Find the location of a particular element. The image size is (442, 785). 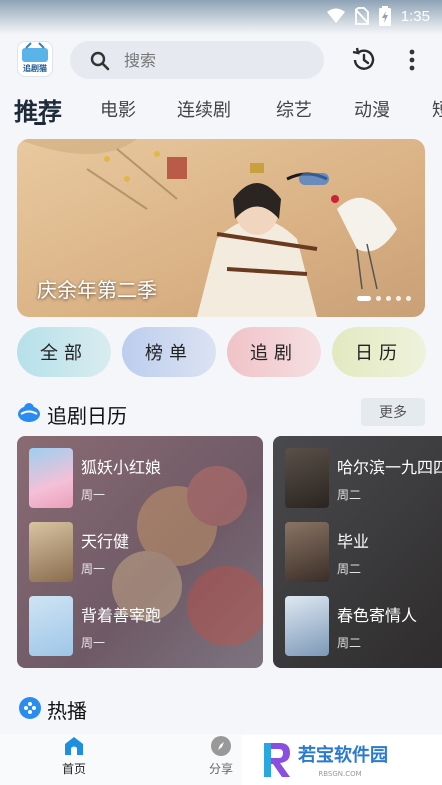

tab-short: 短 is located at coordinates (437, 109).